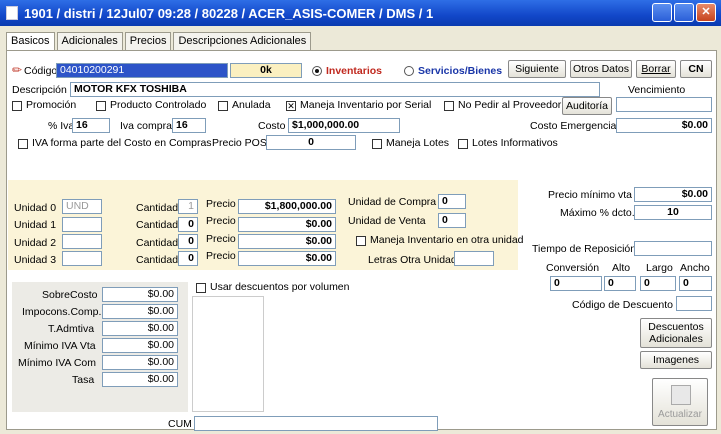 This screenshot has width=721, height=434. What do you see at coordinates (377, 144) in the screenshot?
I see `maneja-lotes-checkbox` at bounding box center [377, 144].